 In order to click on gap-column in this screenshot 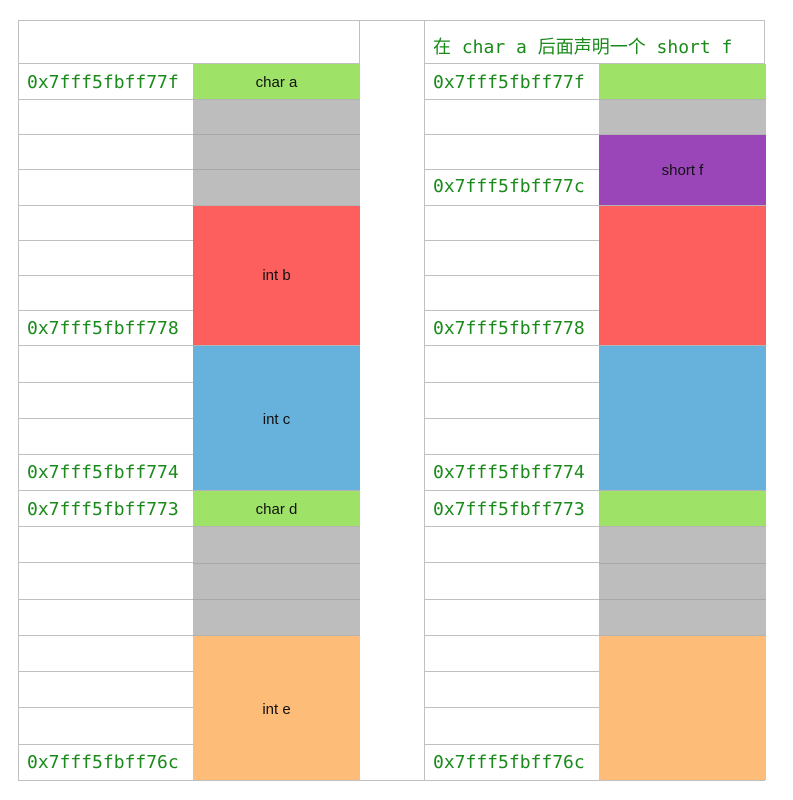, I will do `click(392, 400)`.